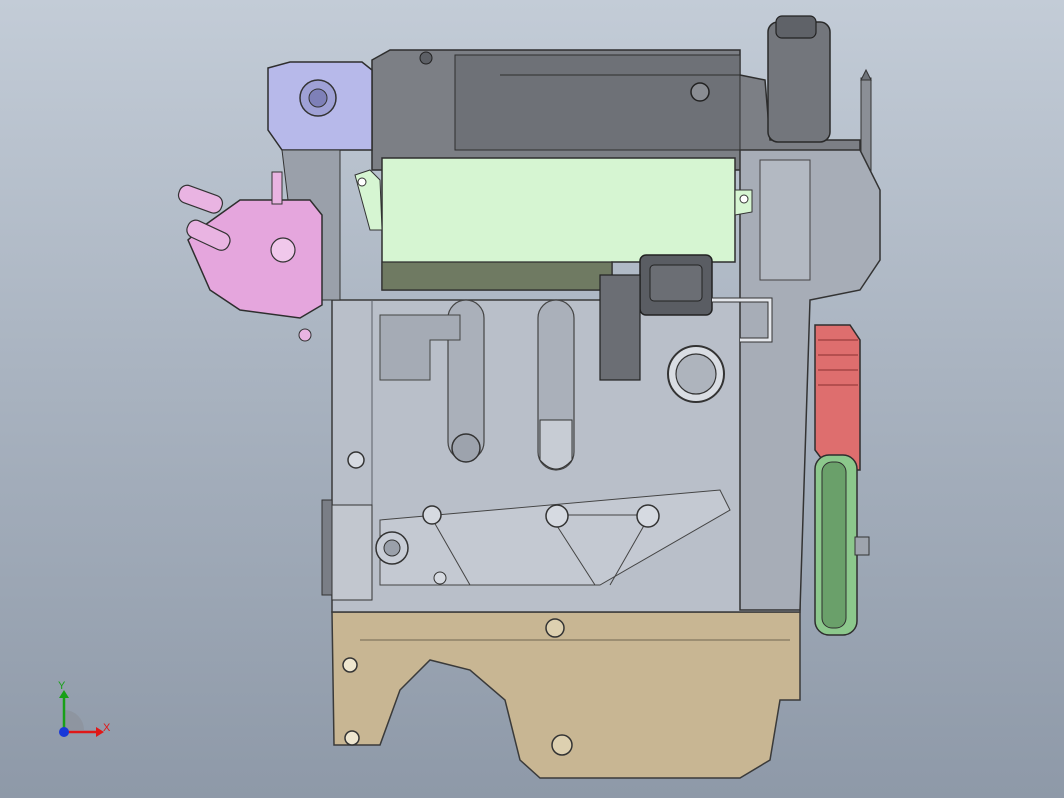  Describe the element at coordinates (862, 546) in the screenshot. I see `pulley-bolt` at that location.